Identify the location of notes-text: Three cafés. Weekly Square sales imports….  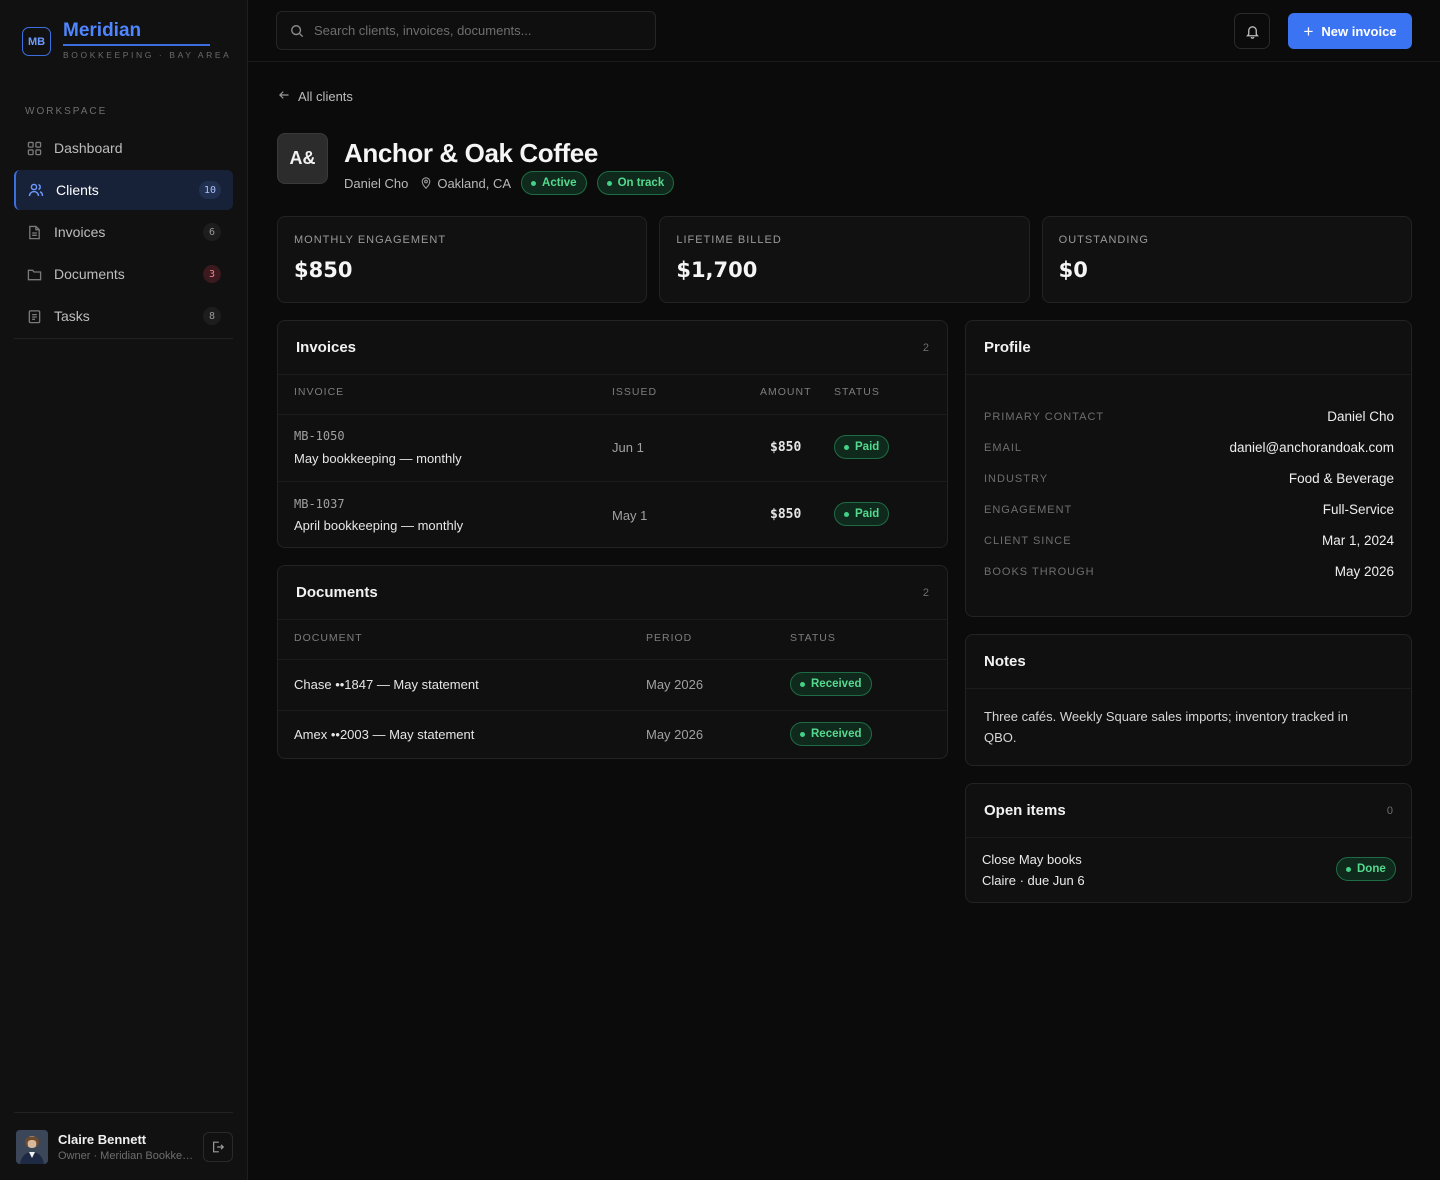
(1166, 727).